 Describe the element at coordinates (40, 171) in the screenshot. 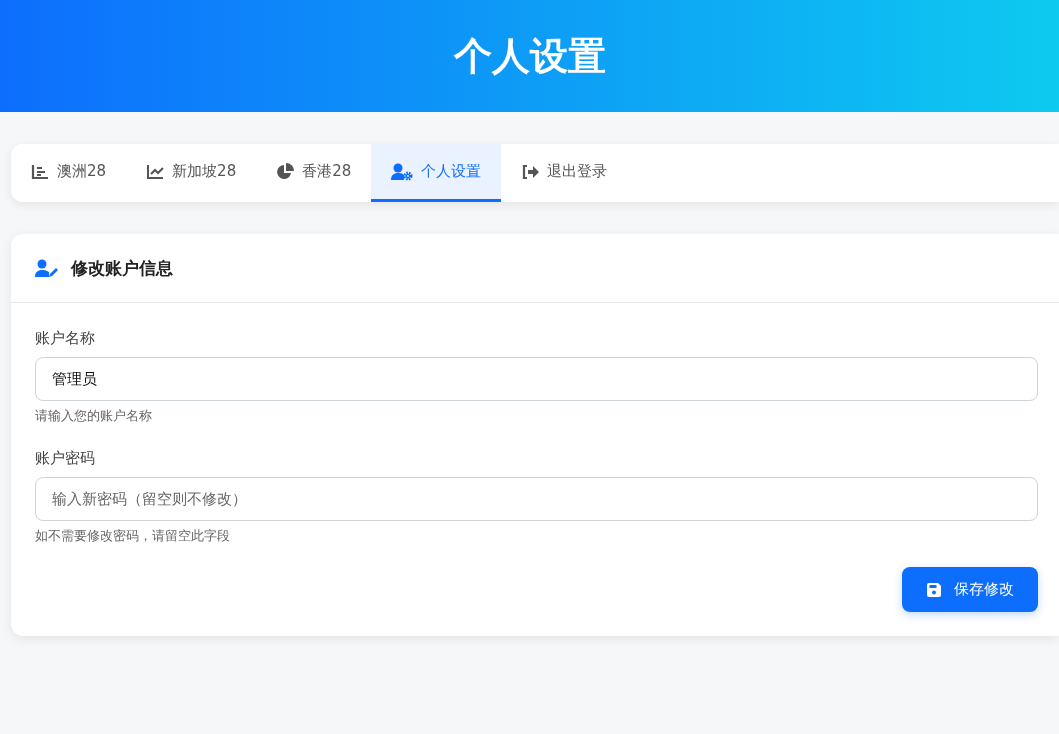

I see `bar-chart-icon` at that location.